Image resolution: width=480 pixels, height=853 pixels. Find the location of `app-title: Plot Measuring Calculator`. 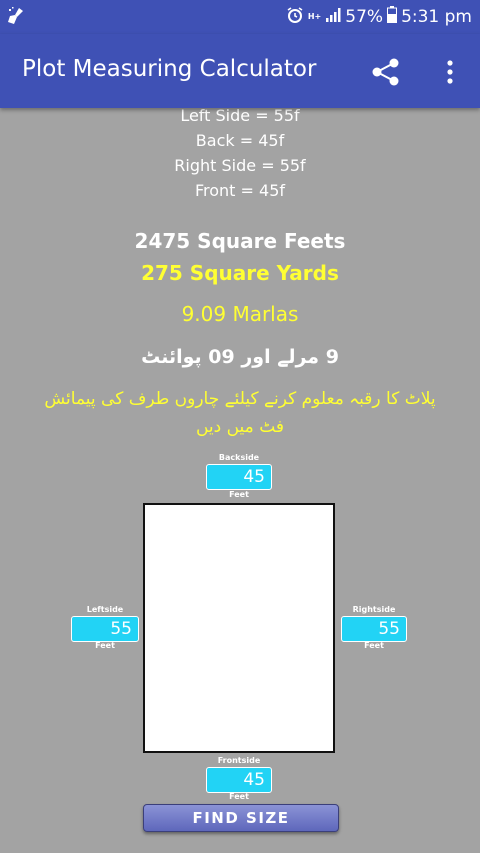

app-title: Plot Measuring Calculator is located at coordinates (169, 69).